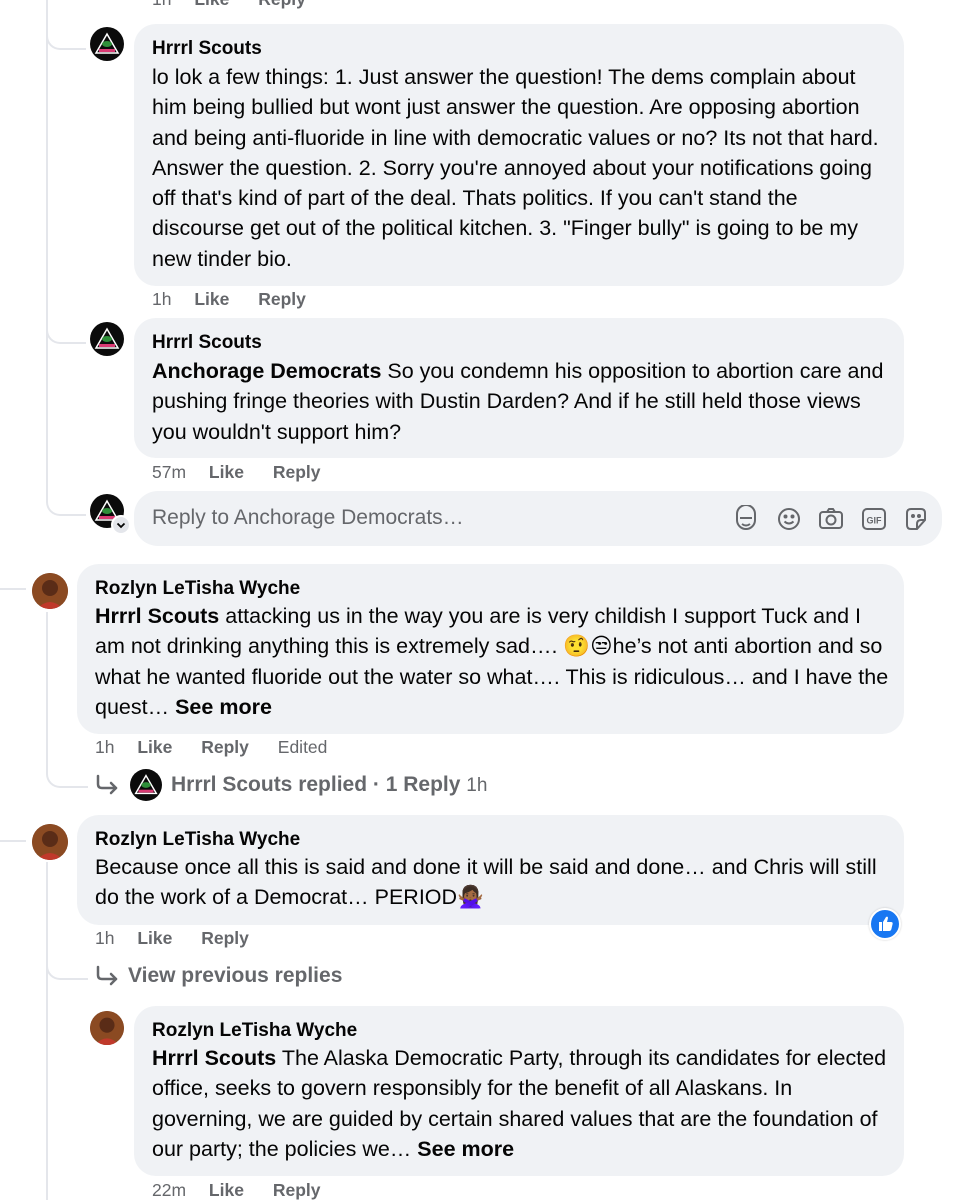 The width and height of the screenshot is (976, 1201). I want to click on view-replies-link: Hrrrl Scouts replied · 1 Reply 1h, so click(329, 785).